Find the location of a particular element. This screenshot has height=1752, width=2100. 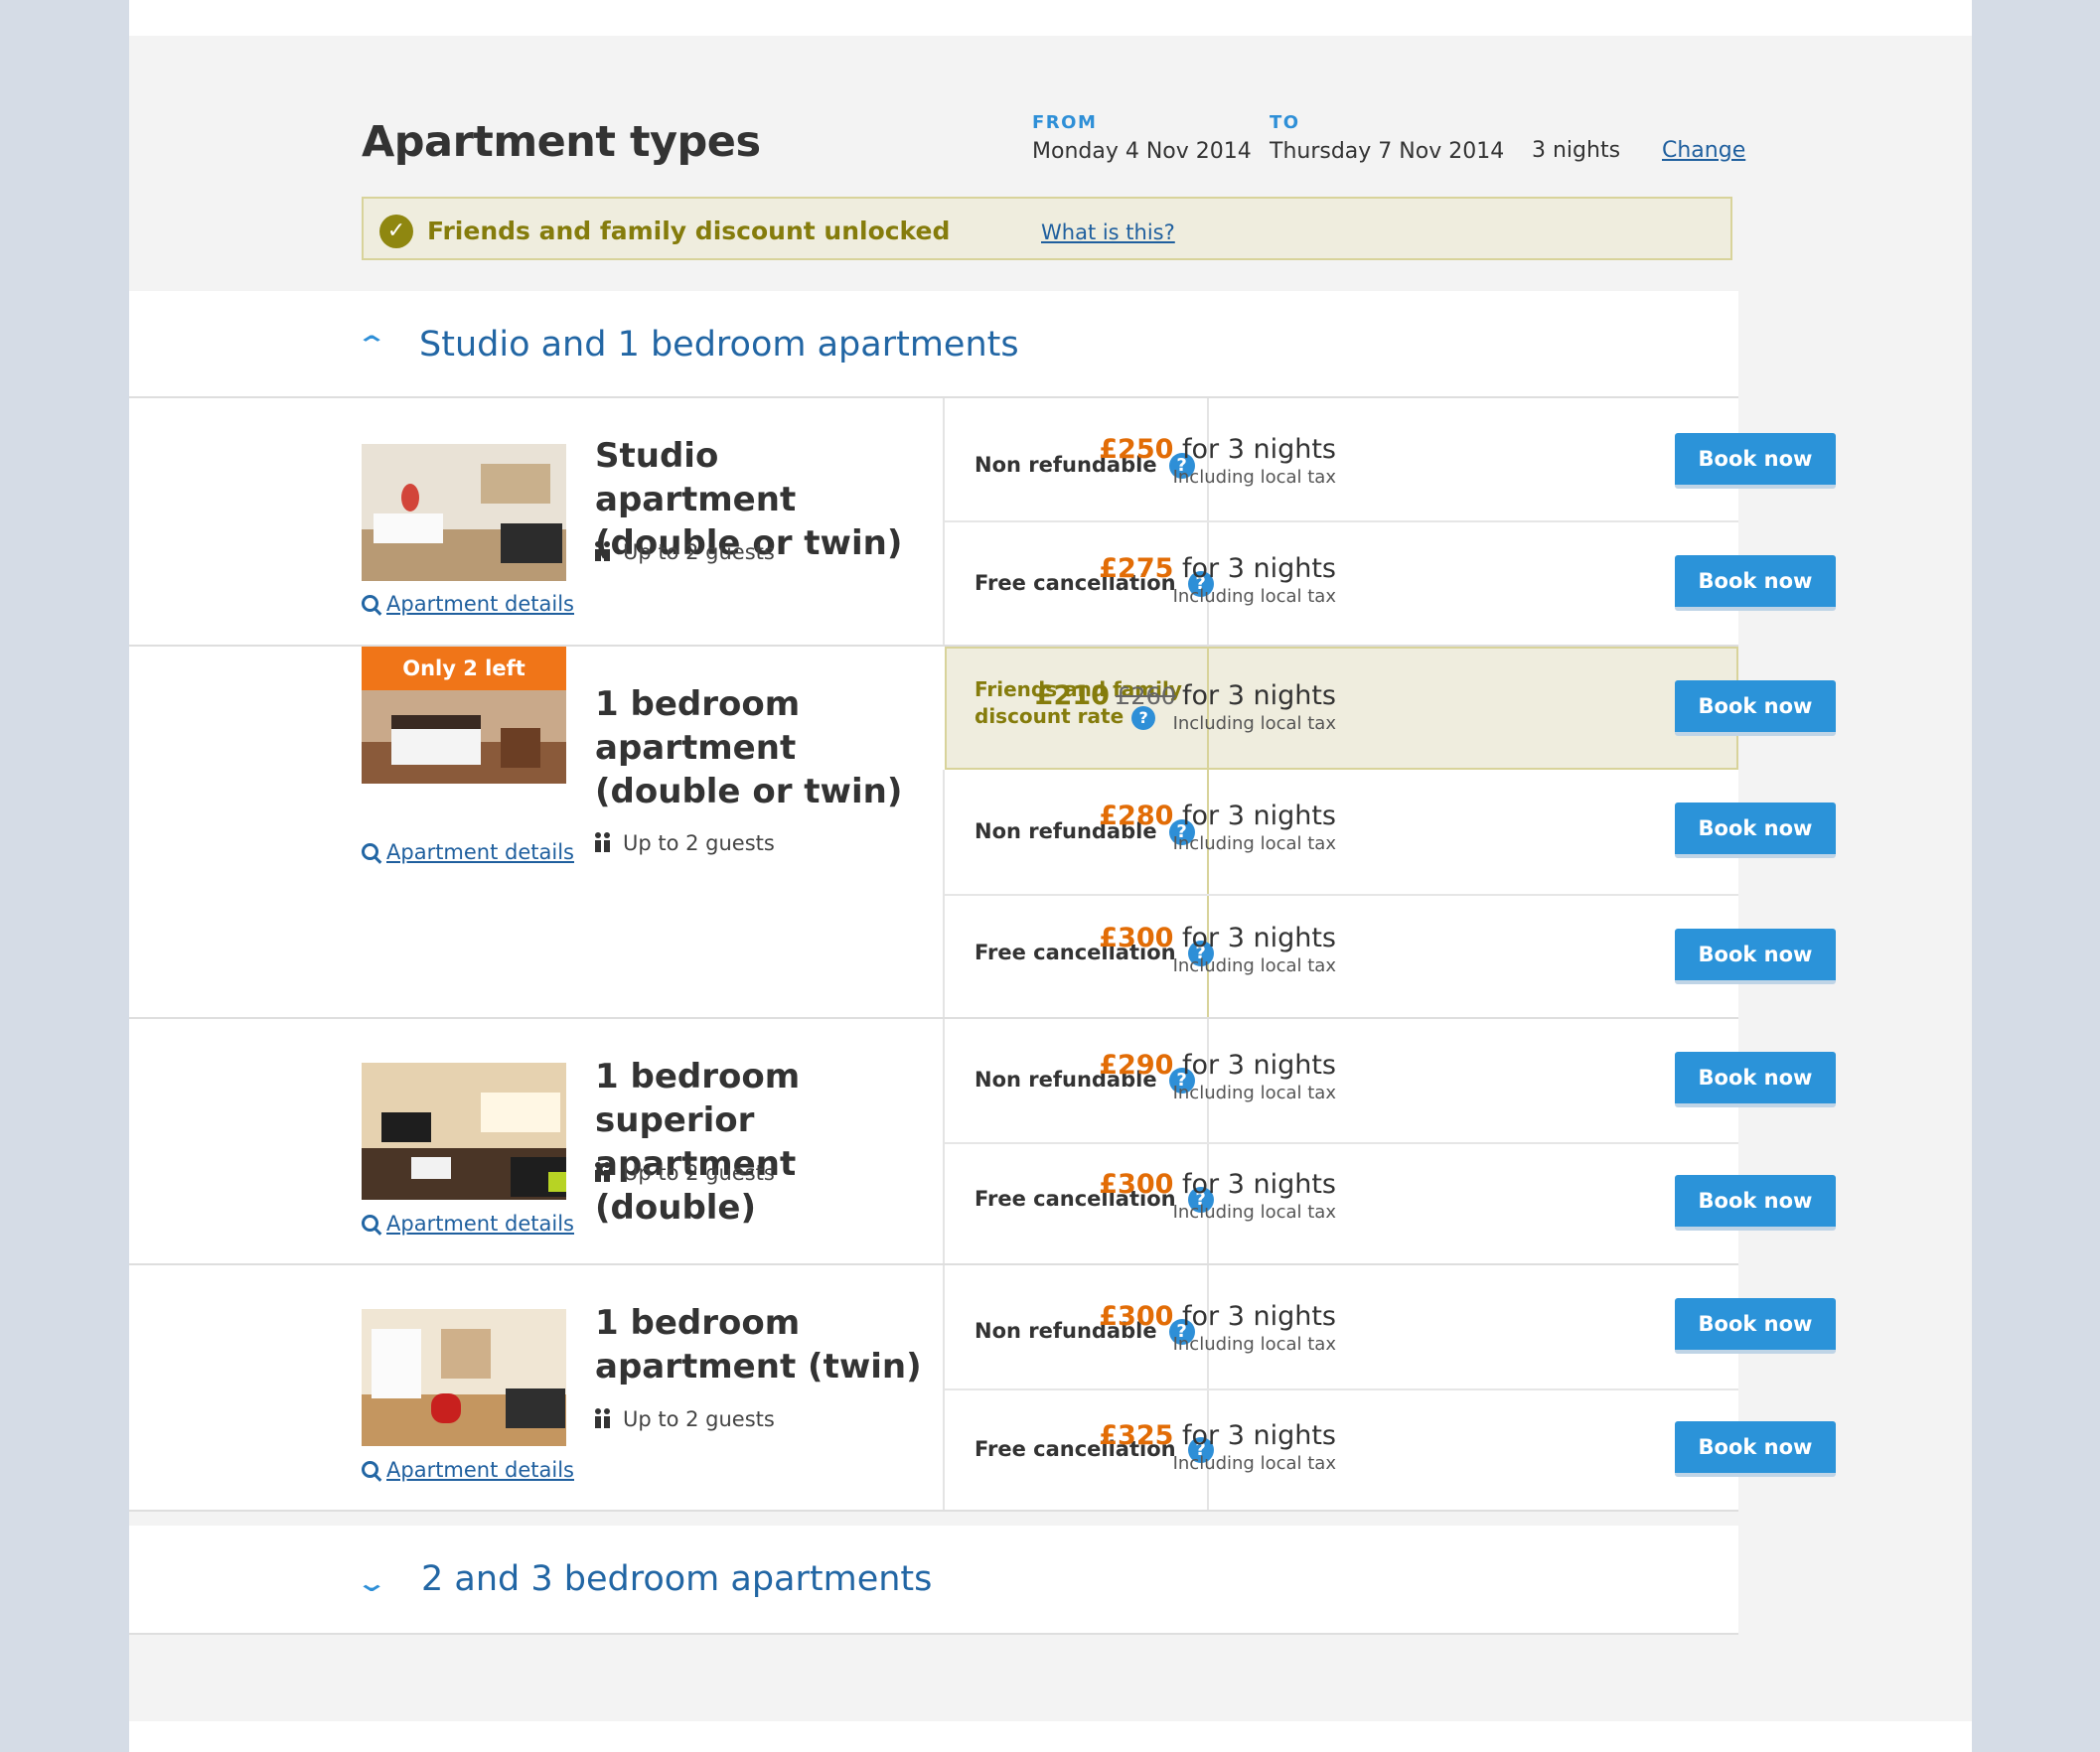

discount-message: Friends and family discount unlocked is located at coordinates (689, 231).